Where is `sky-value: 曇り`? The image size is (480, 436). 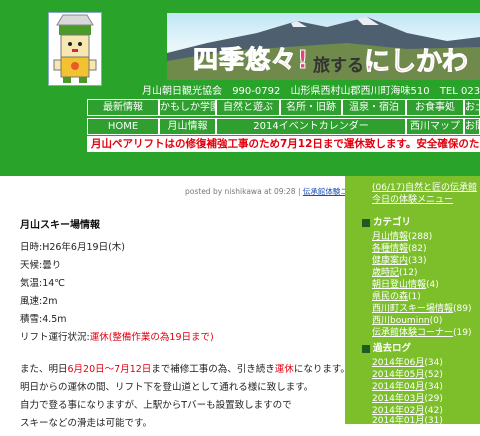
sky-value: 曇り is located at coordinates (52, 265).